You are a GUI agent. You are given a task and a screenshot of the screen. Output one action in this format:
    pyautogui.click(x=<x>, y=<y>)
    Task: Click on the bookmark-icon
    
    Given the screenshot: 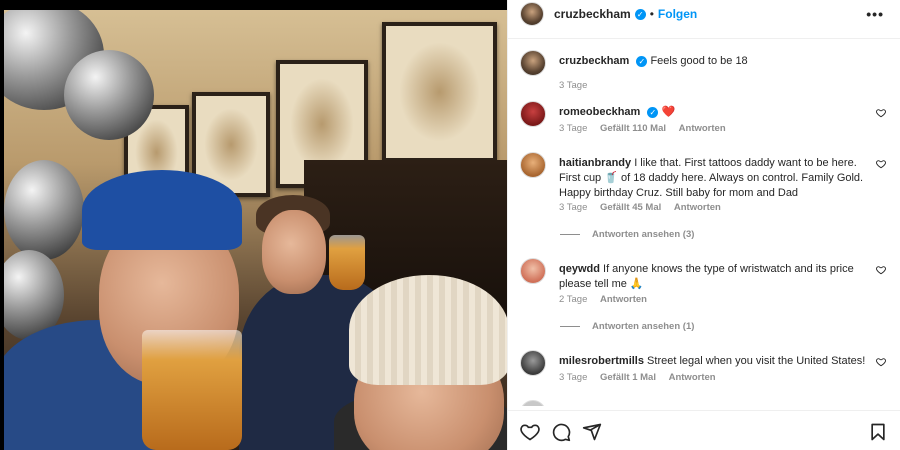 What is the action you would take?
    pyautogui.click(x=878, y=432)
    